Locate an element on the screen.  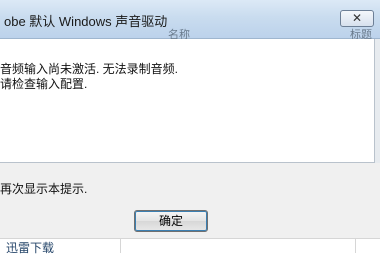
background-window-edge is located at coordinates (377, 101).